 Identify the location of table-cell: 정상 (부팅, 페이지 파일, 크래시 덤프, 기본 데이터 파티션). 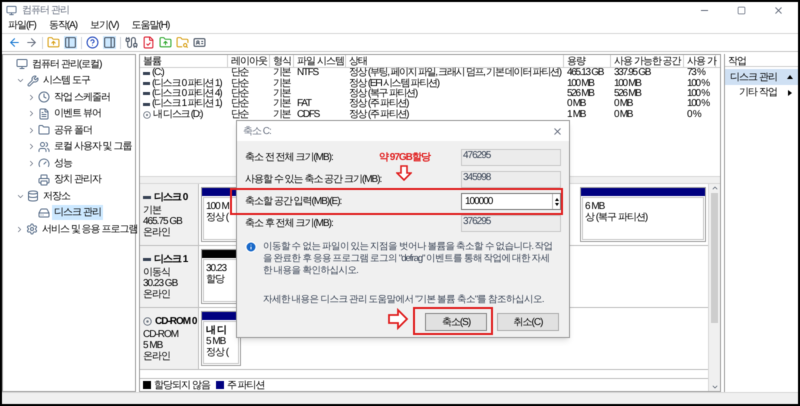
(455, 73).